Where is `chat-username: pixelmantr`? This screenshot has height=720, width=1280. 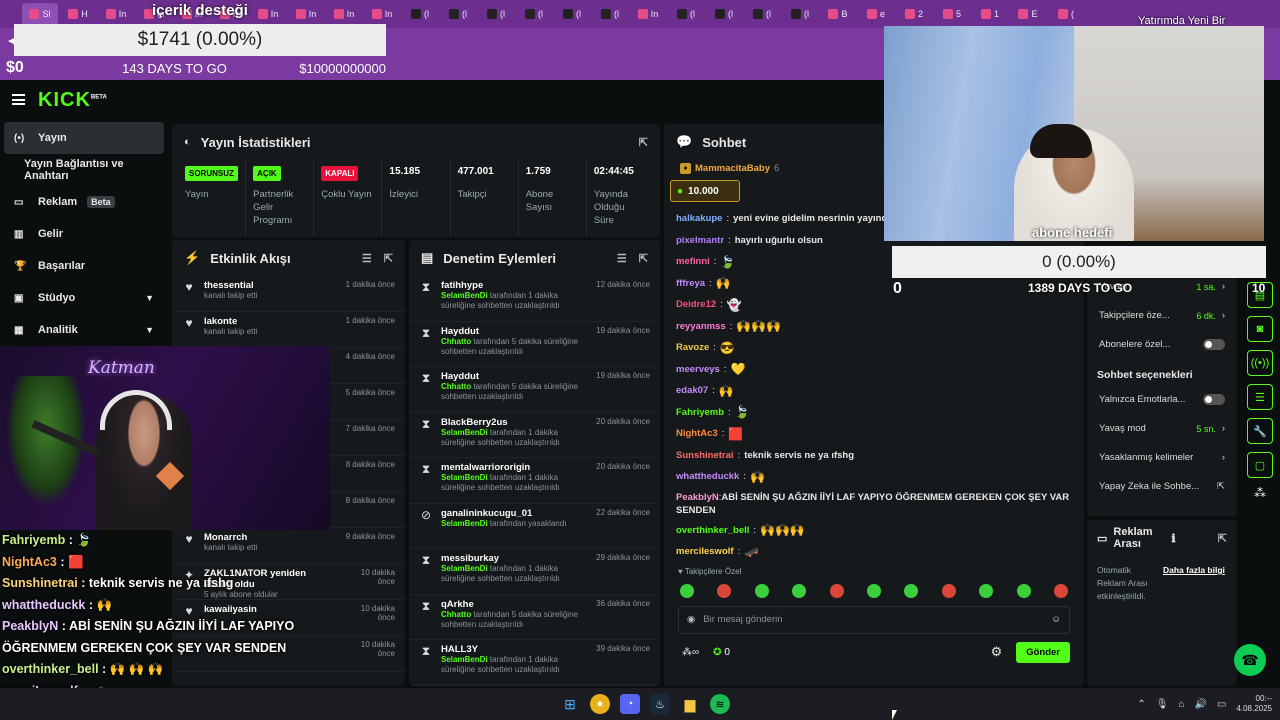 chat-username: pixelmantr is located at coordinates (700, 240).